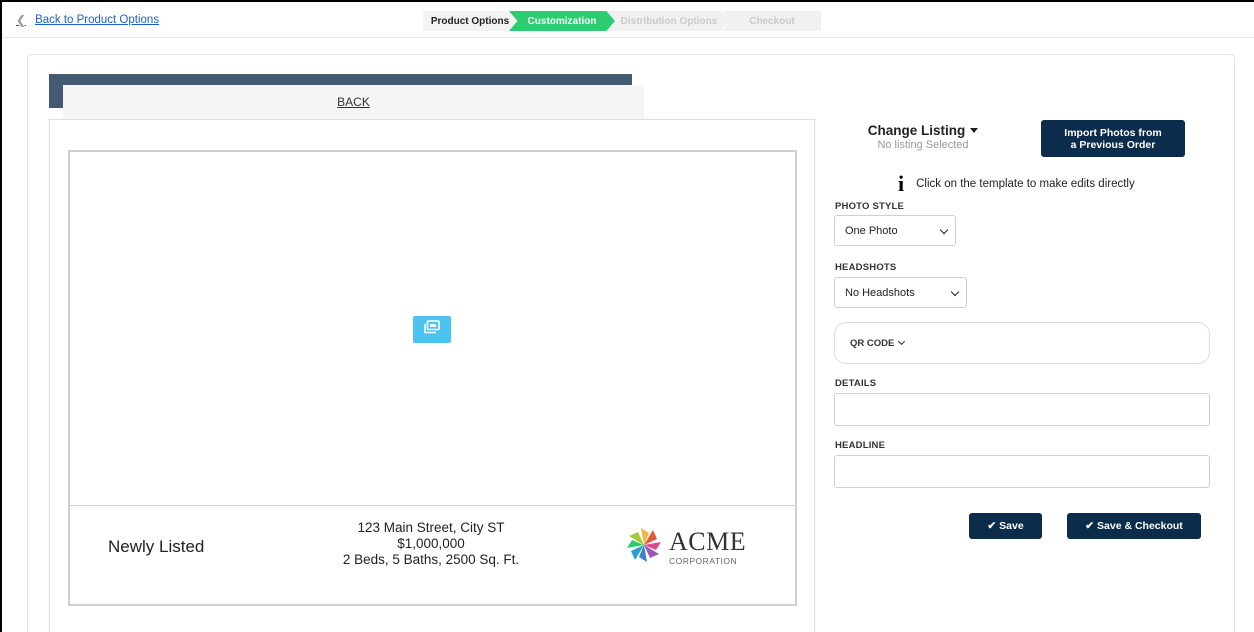  Describe the element at coordinates (562, 21) in the screenshot. I see `step-customization: Customization` at that location.